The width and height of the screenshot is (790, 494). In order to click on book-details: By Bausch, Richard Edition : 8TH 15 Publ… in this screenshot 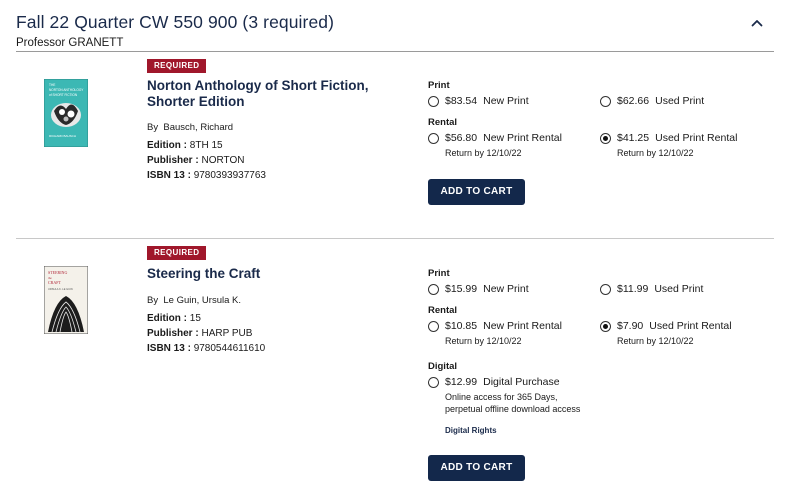, I will do `click(206, 151)`.